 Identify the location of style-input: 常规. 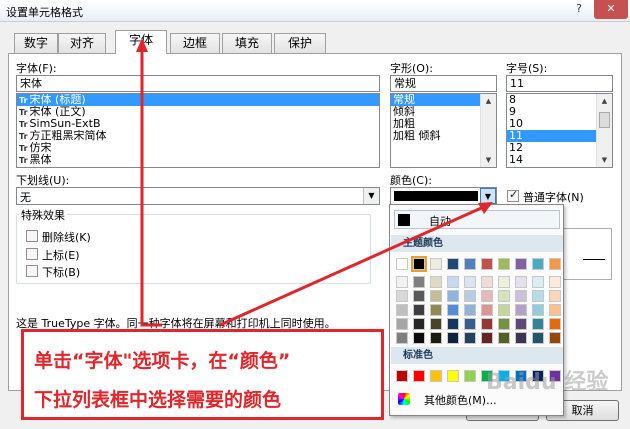
(443, 83).